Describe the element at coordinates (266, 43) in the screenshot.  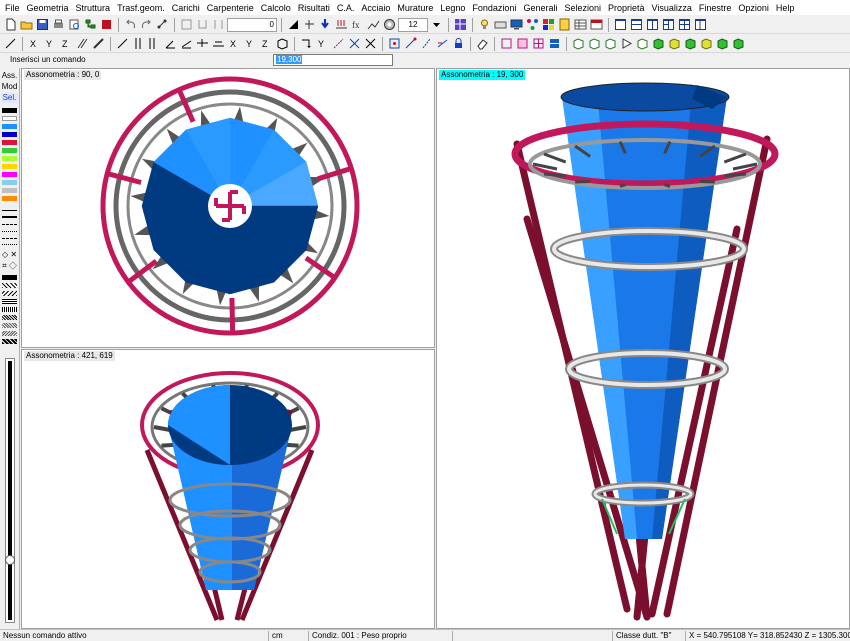
I see `z-plane-icon: Z` at that location.